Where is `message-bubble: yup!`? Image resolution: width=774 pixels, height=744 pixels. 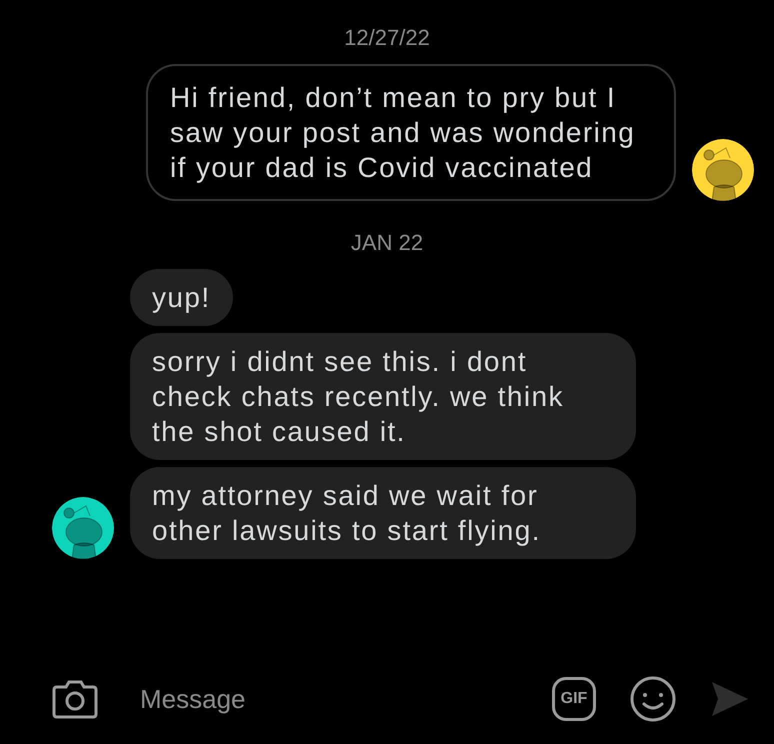
message-bubble: yup! is located at coordinates (181, 297).